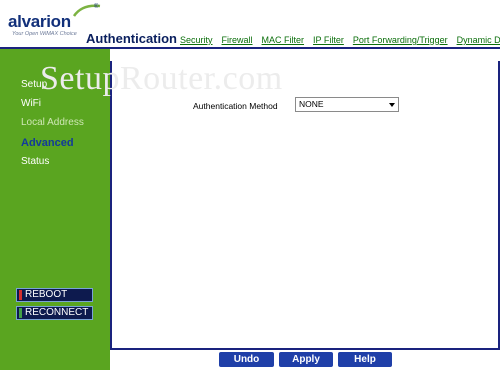 The height and width of the screenshot is (370, 500). Describe the element at coordinates (283, 40) in the screenshot. I see `nav-link-mac-filter: MAC Filter` at that location.